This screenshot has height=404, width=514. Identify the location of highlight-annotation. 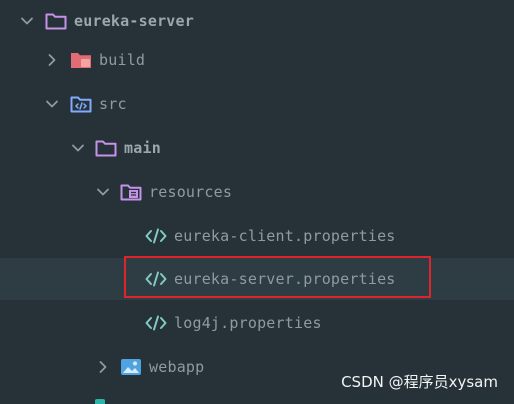
(277, 277).